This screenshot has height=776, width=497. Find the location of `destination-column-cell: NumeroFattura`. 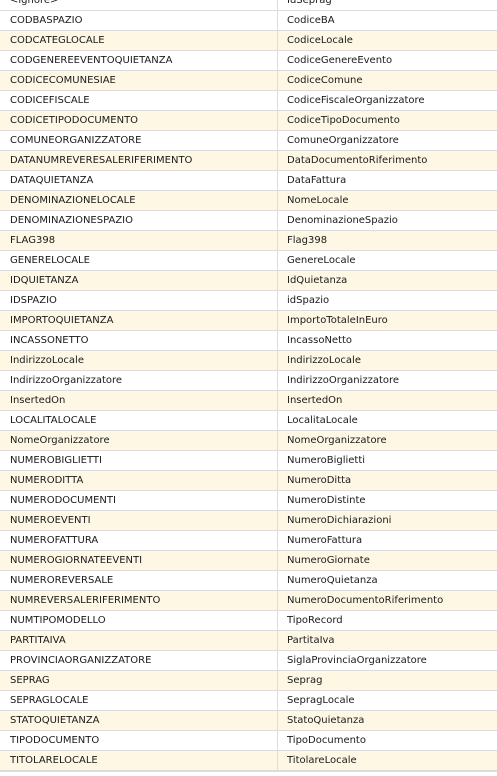

destination-column-cell: NumeroFattura is located at coordinates (387, 540).